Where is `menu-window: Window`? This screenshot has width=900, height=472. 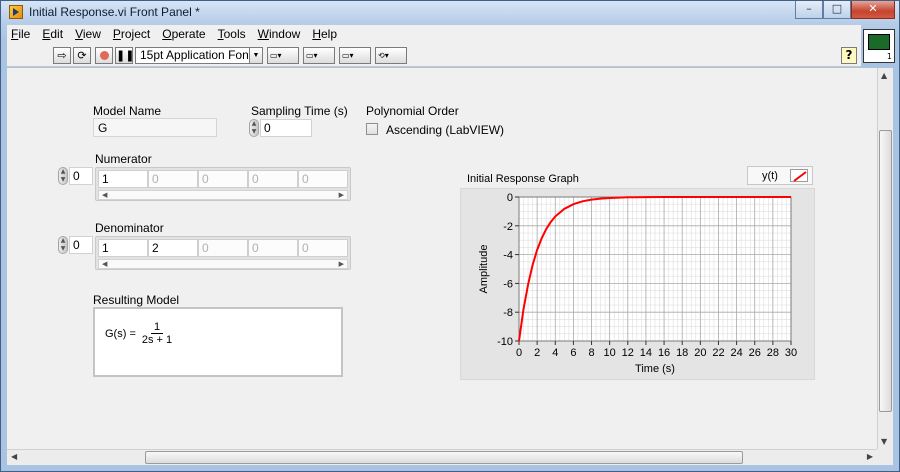
menu-window: Window is located at coordinates (279, 34).